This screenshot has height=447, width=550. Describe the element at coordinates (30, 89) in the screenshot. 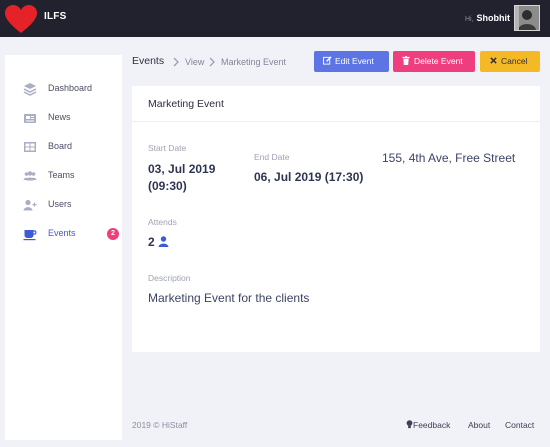

I see `layers-icon` at that location.